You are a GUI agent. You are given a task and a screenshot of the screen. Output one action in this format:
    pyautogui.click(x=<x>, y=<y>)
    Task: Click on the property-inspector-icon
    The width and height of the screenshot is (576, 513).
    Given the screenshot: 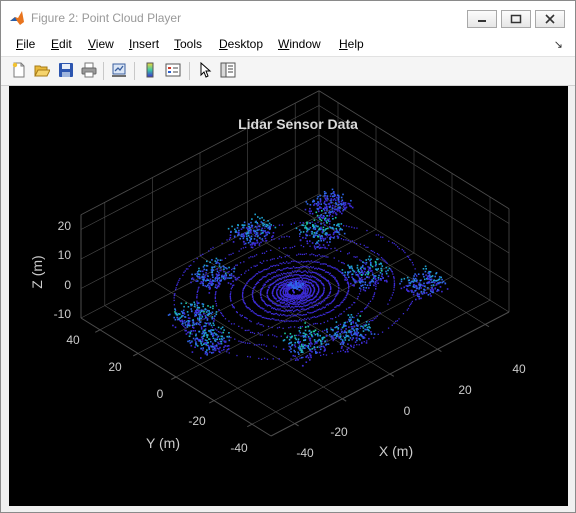 What is the action you would take?
    pyautogui.click(x=228, y=70)
    